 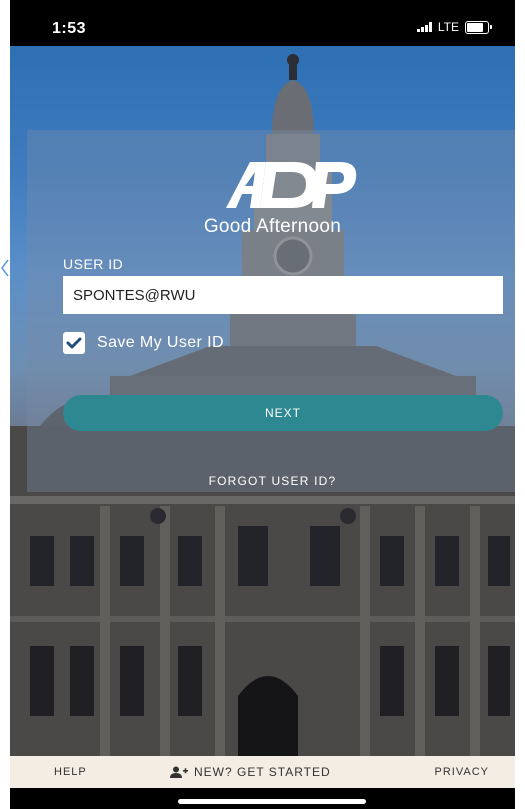 What do you see at coordinates (262, 798) in the screenshot?
I see `home-indicator-area` at bounding box center [262, 798].